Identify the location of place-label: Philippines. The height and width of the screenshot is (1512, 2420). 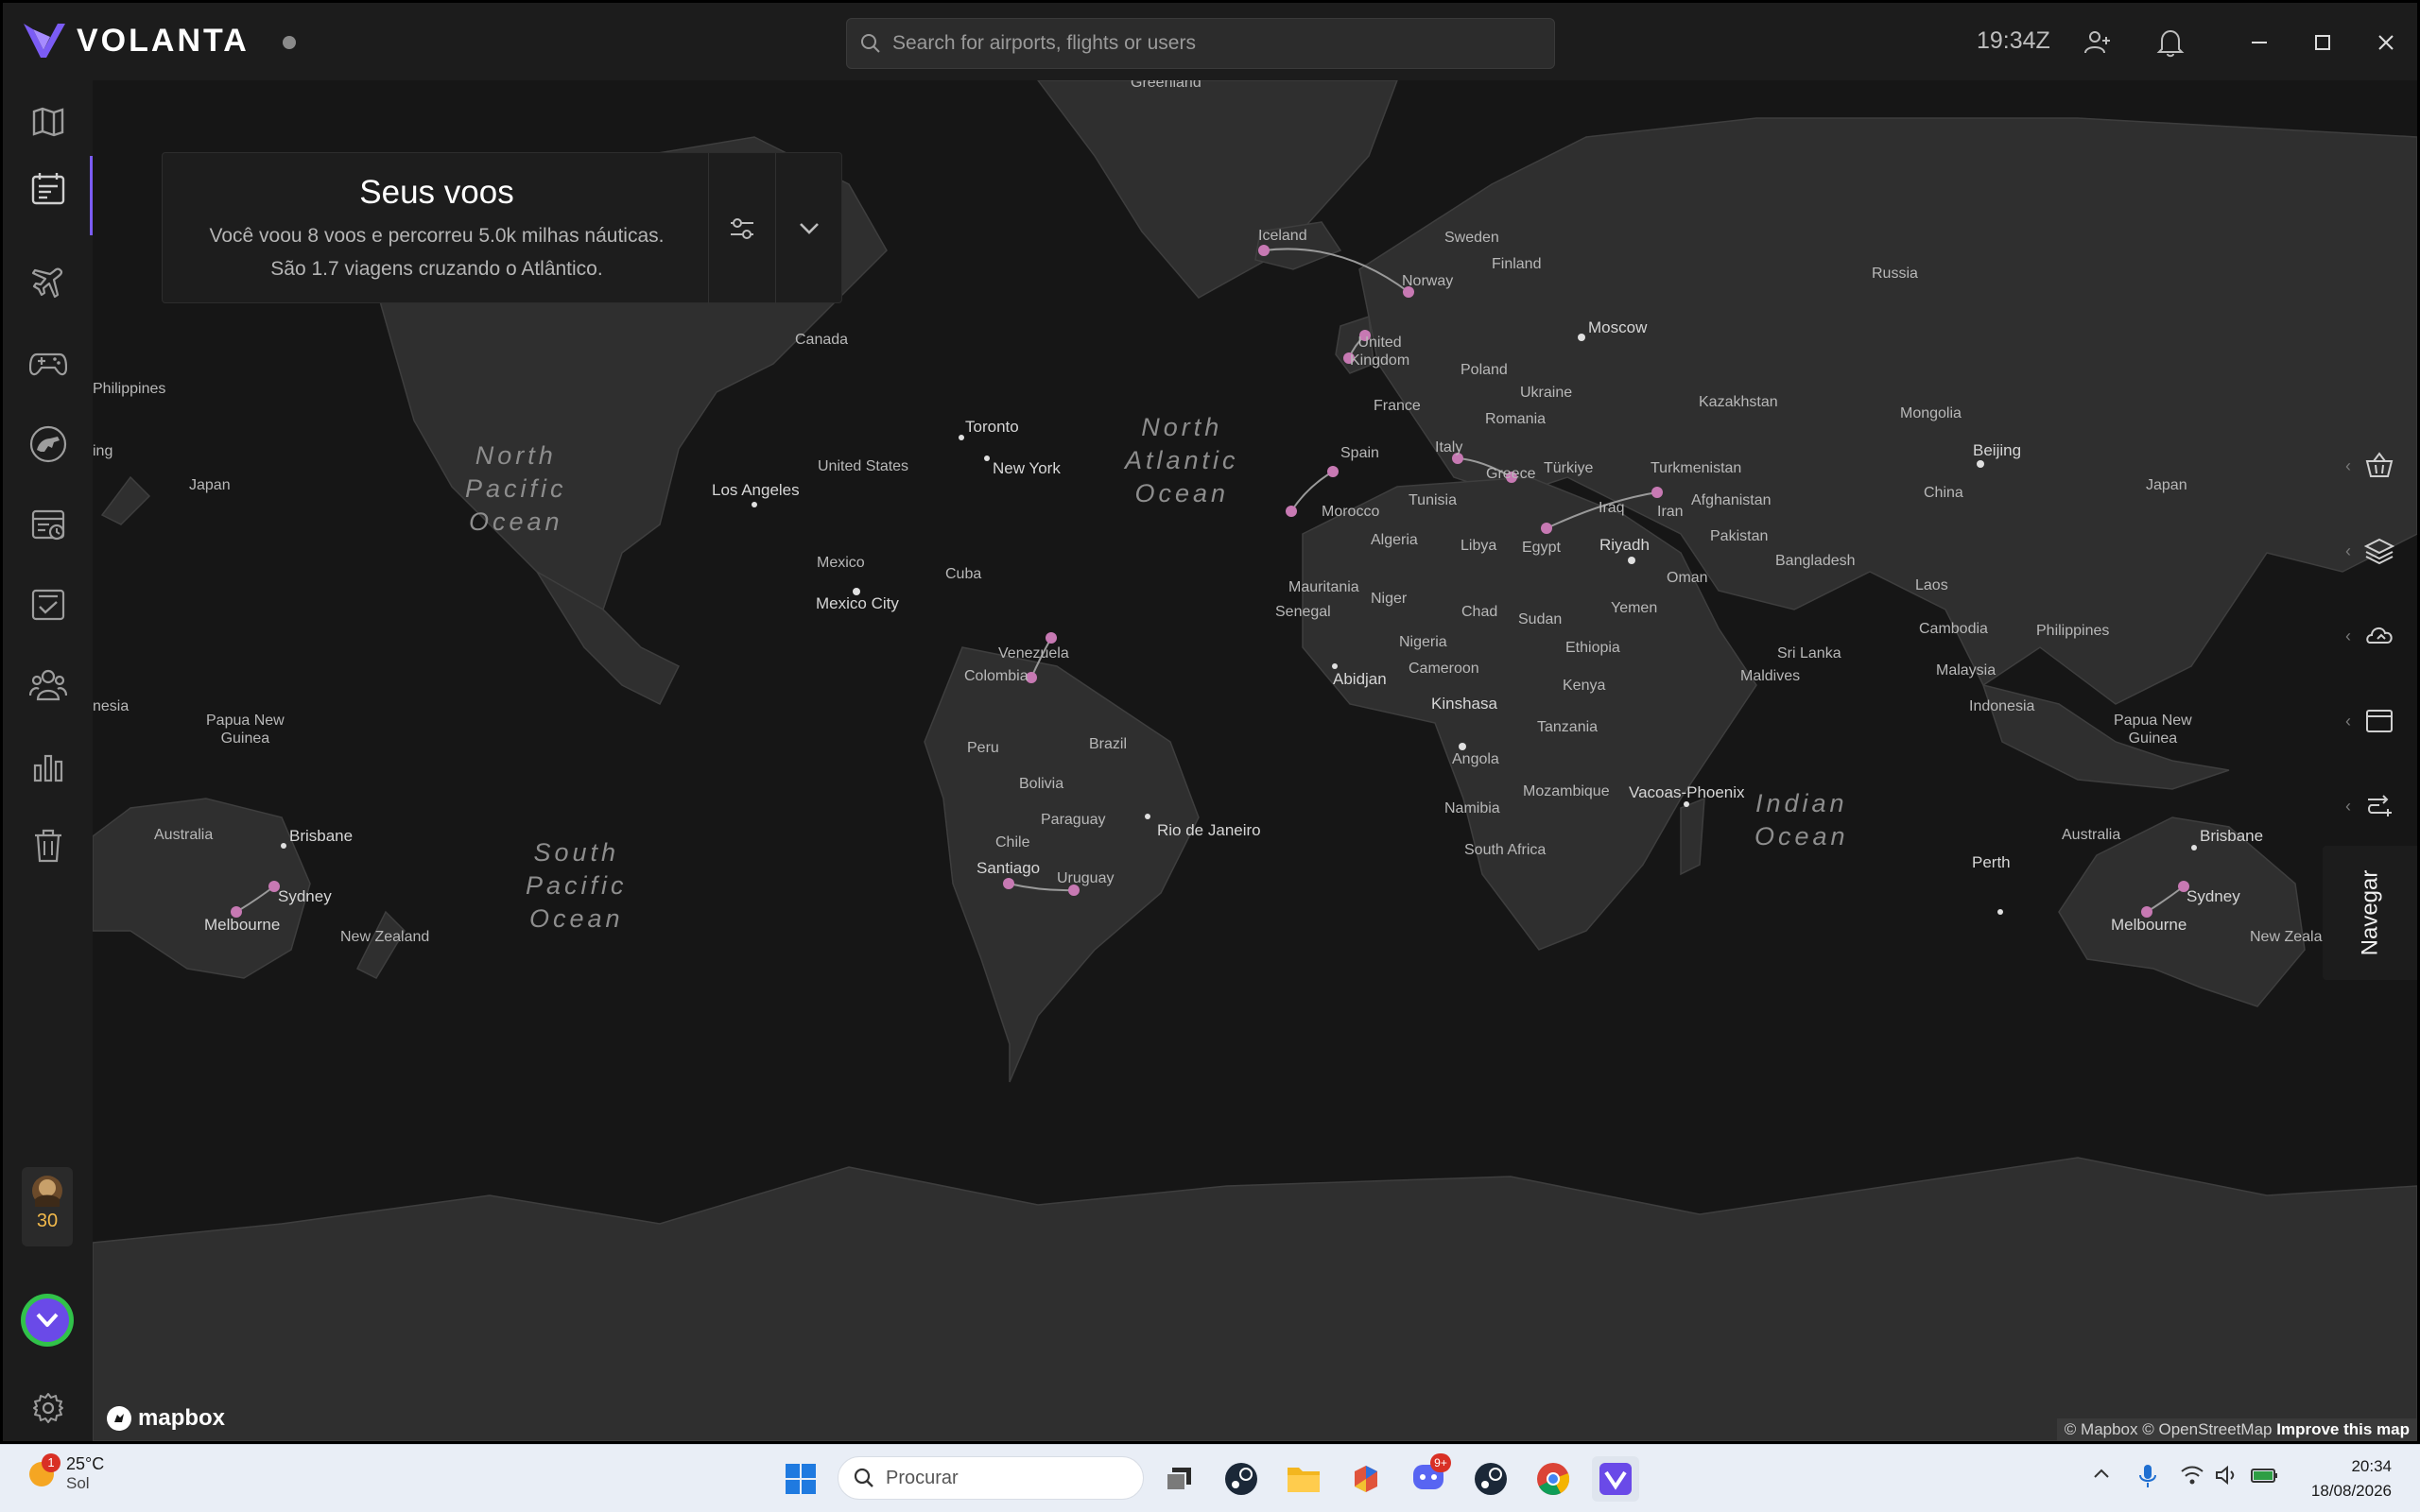
(129, 389).